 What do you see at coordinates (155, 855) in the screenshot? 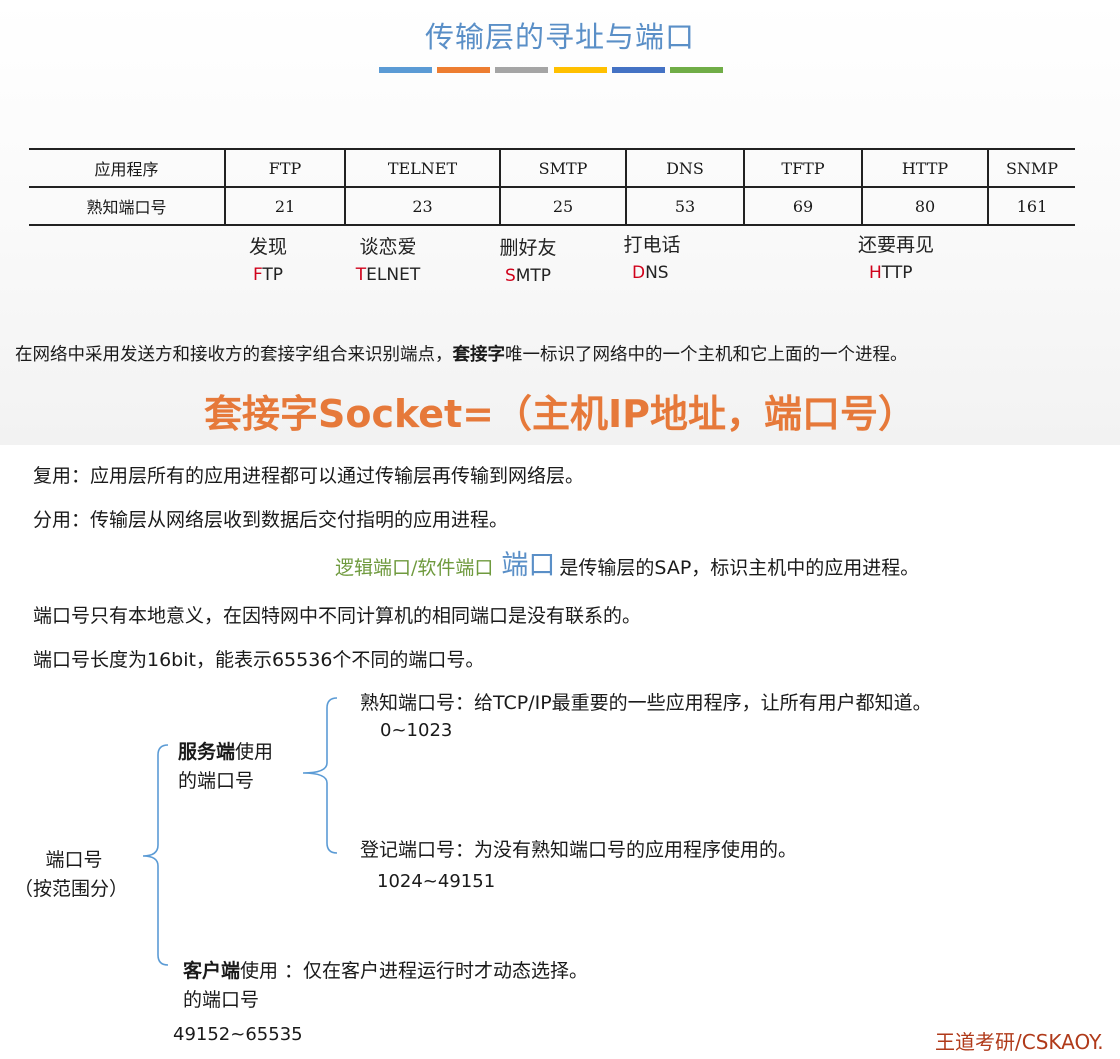
I see `root-bracket` at bounding box center [155, 855].